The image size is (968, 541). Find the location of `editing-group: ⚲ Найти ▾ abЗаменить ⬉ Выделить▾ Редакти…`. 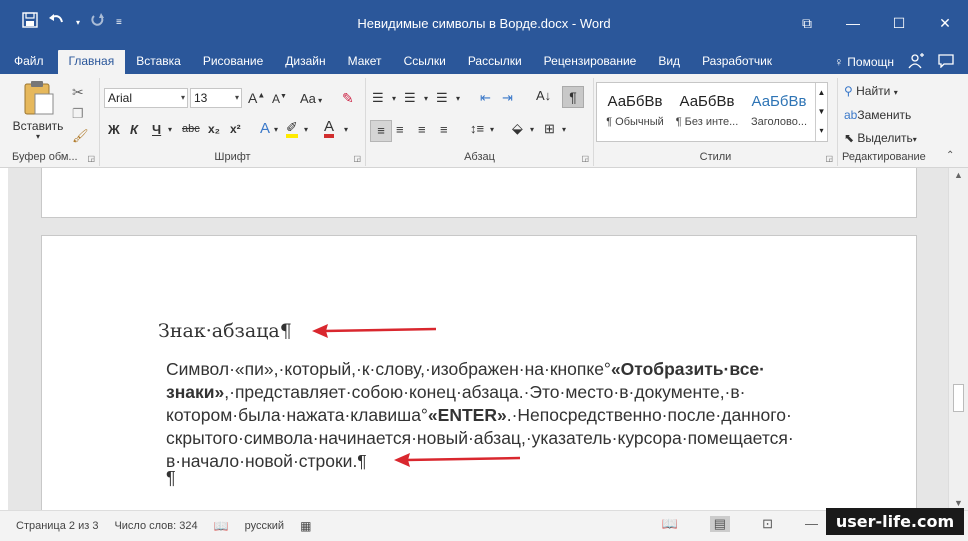

editing-group: ⚲ Найти ▾ abЗаменить ⬉ Выделить▾ Редакти… is located at coordinates (886, 122).